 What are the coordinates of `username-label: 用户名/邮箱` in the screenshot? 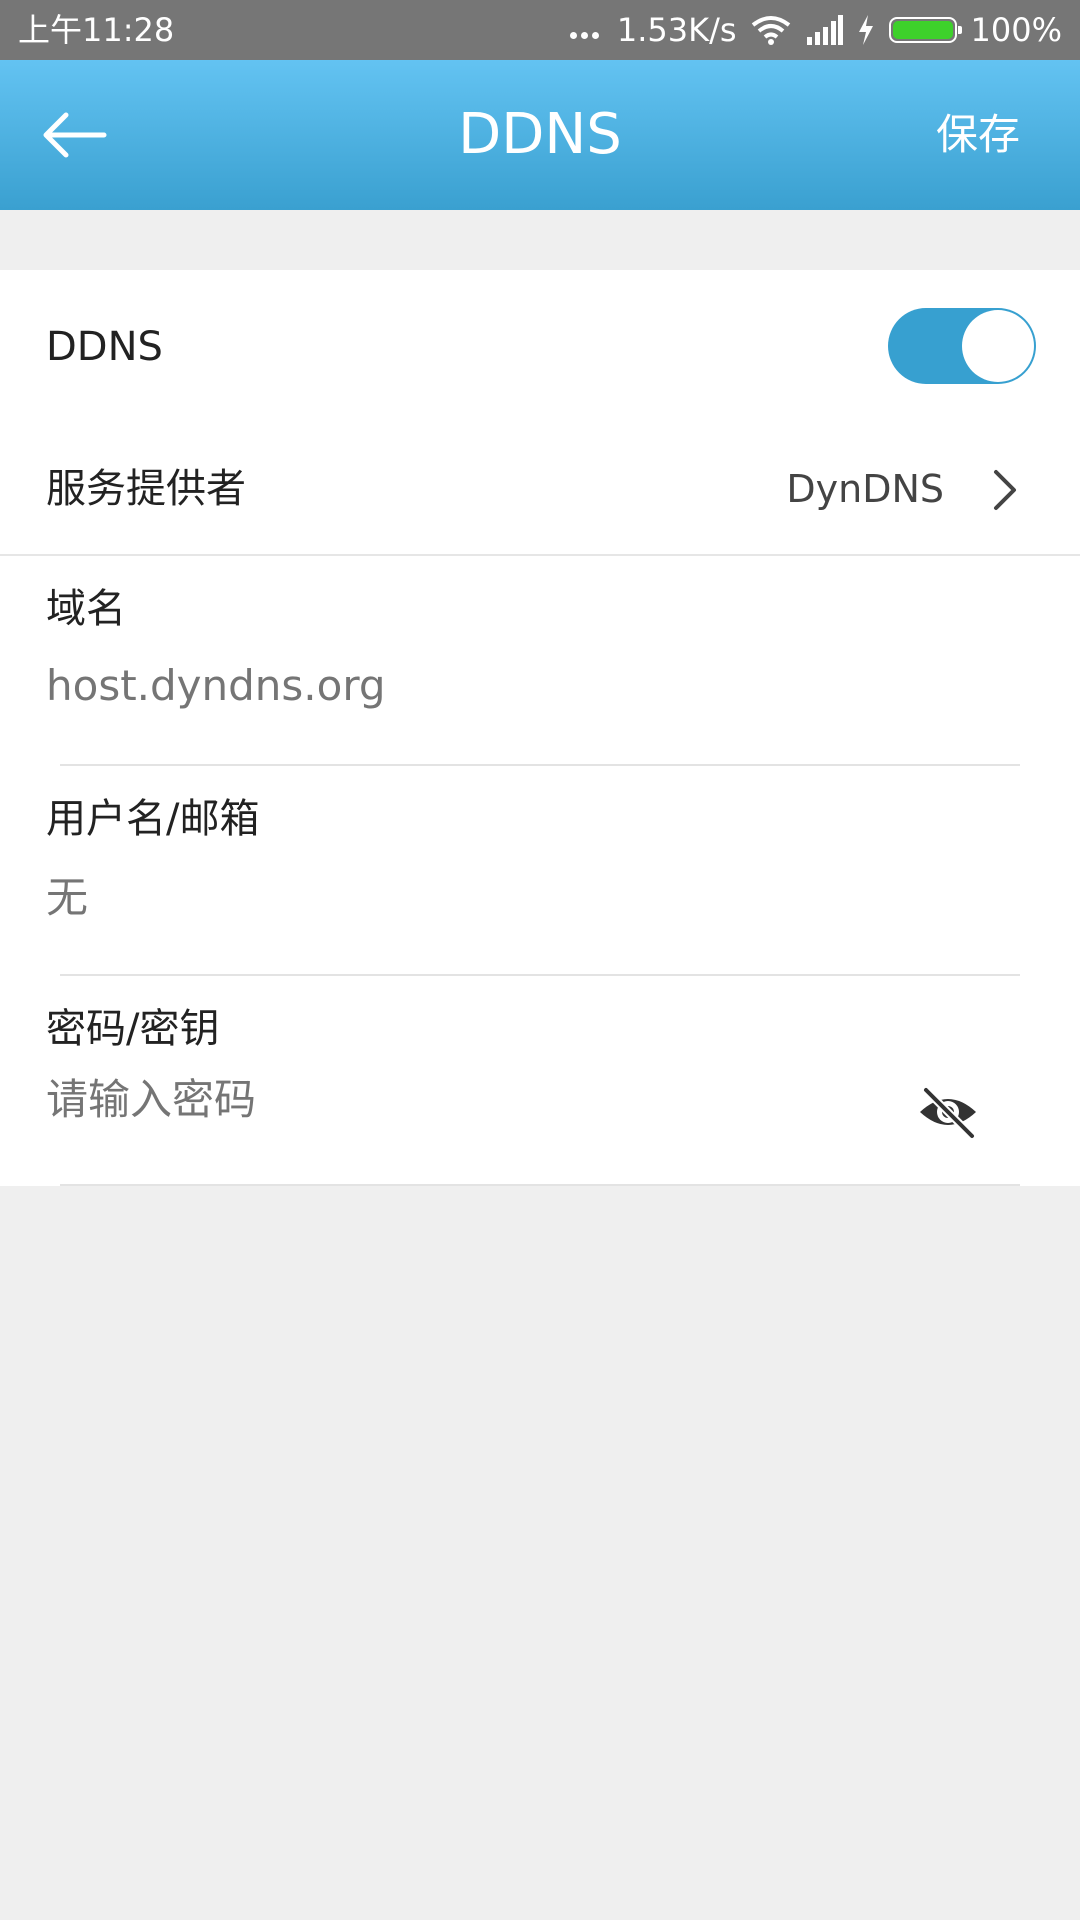 It's located at (153, 819).